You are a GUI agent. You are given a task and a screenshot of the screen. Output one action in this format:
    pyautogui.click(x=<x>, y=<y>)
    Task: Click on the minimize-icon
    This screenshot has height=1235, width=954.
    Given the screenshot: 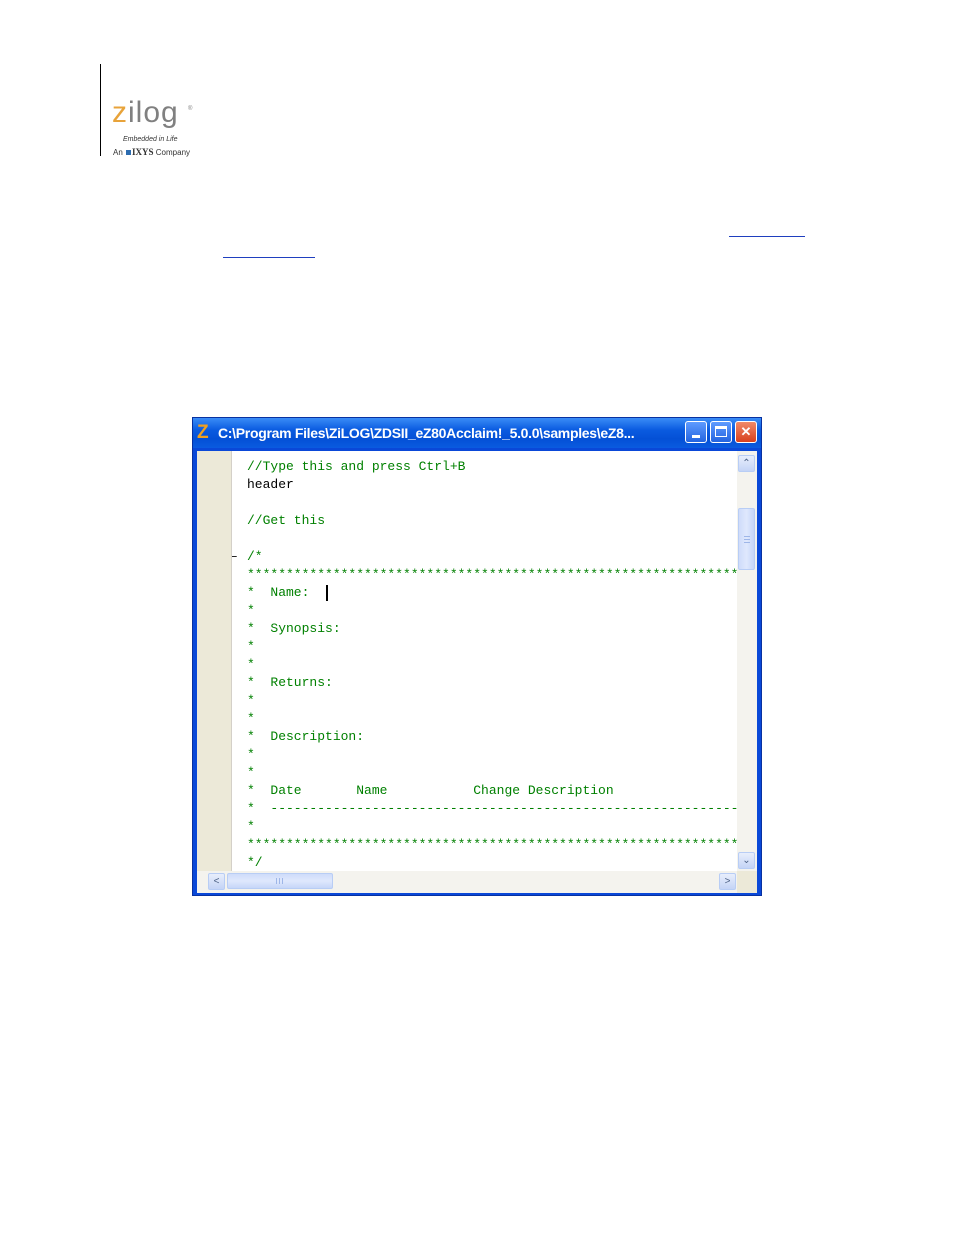 What is the action you would take?
    pyautogui.click(x=696, y=436)
    